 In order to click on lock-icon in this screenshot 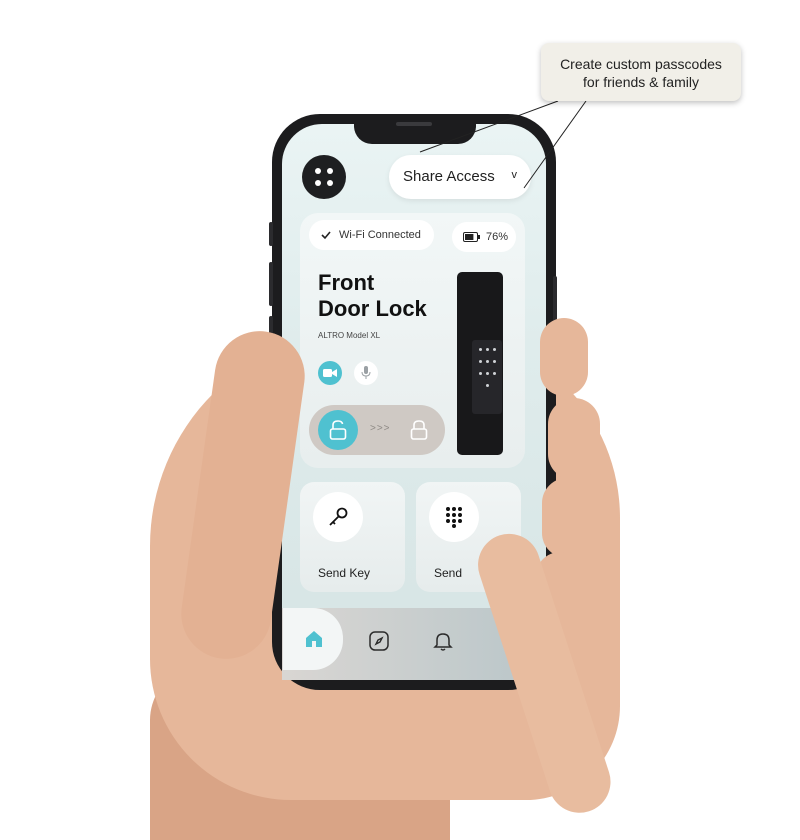, I will do `click(419, 430)`.